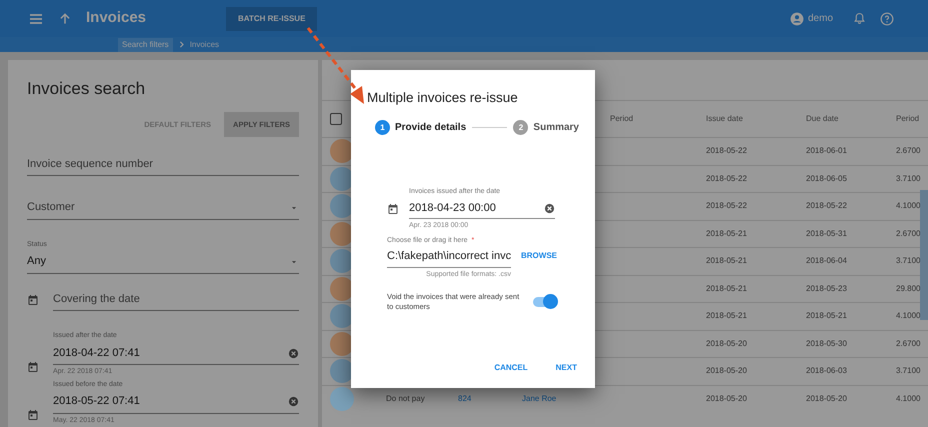  I want to click on checkbox, so click(336, 119).